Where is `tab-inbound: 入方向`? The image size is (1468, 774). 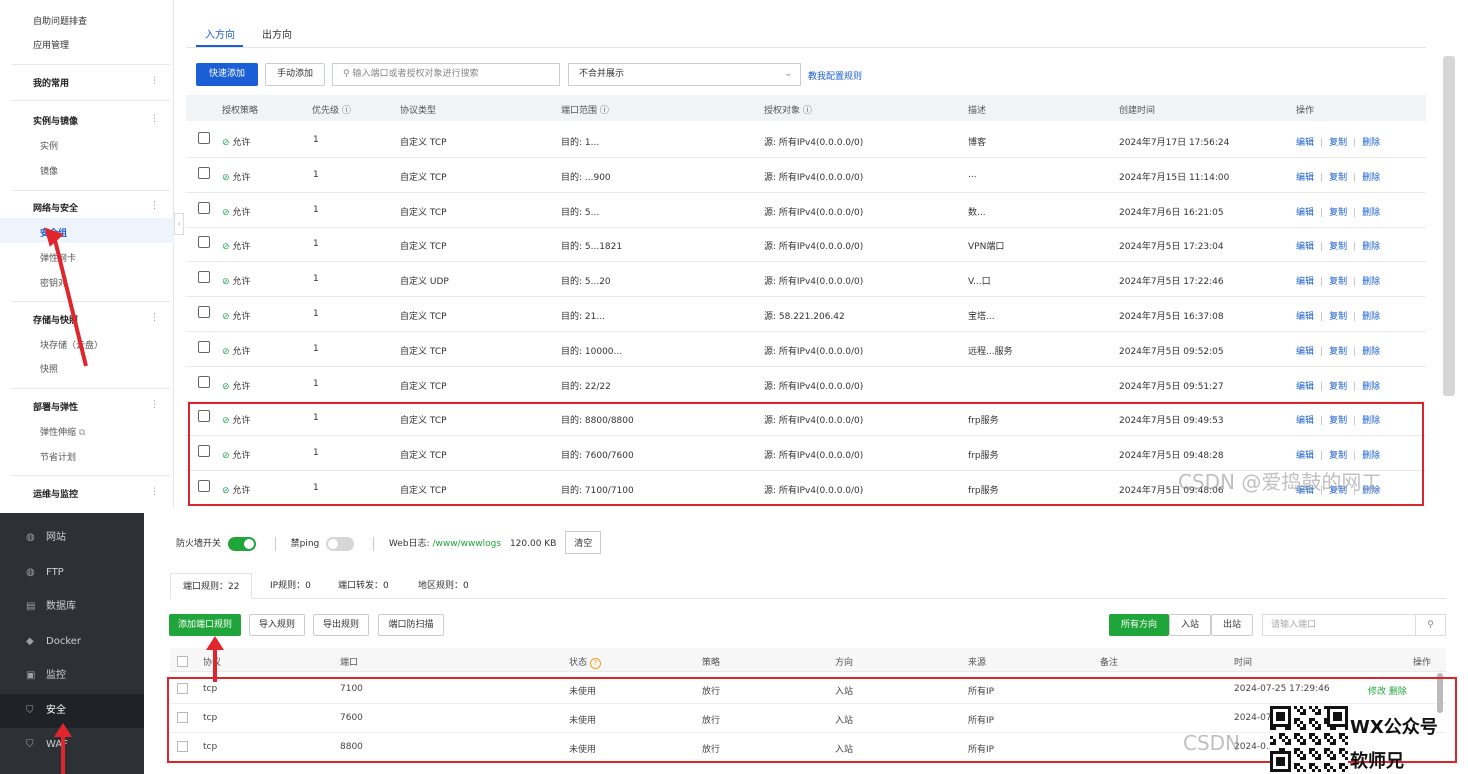
tab-inbound: 入方向 is located at coordinates (220, 33).